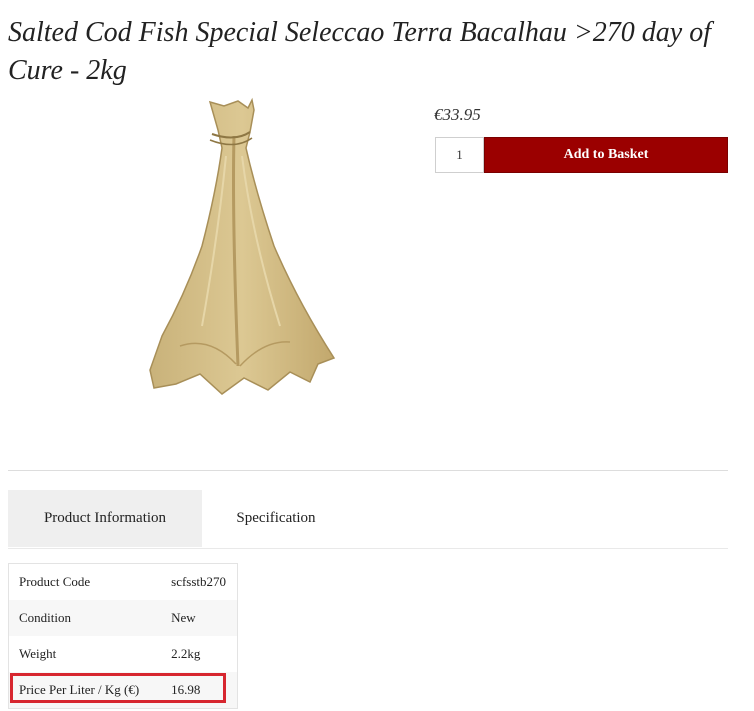  I want to click on section-divider, so click(368, 470).